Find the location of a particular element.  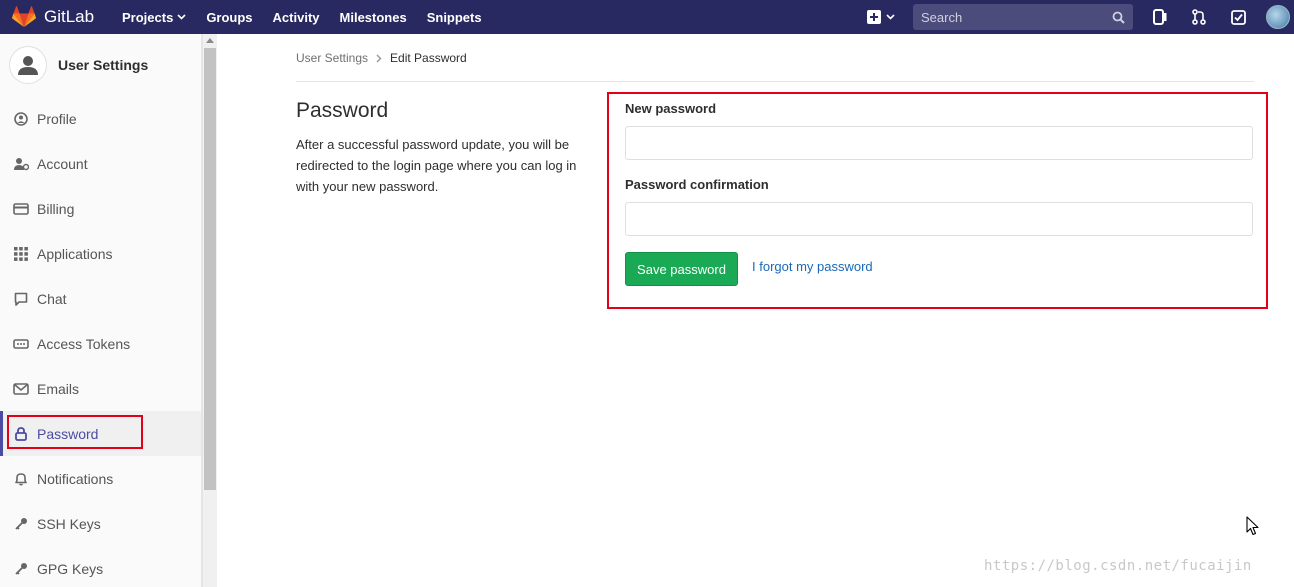

breadcrumb: User Settings Edit Password is located at coordinates (381, 58).